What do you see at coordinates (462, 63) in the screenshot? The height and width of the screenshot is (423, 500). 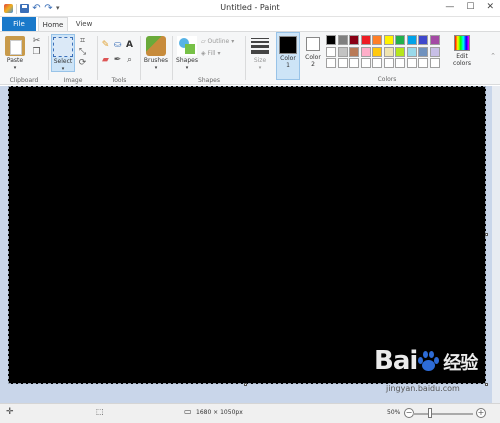 I see `edit-colors-label-2: colors` at bounding box center [462, 63].